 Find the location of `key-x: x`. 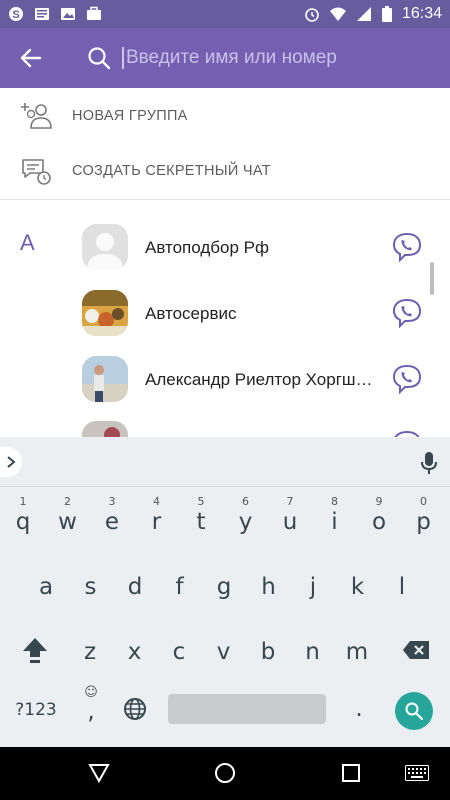

key-x: x is located at coordinates (135, 649).